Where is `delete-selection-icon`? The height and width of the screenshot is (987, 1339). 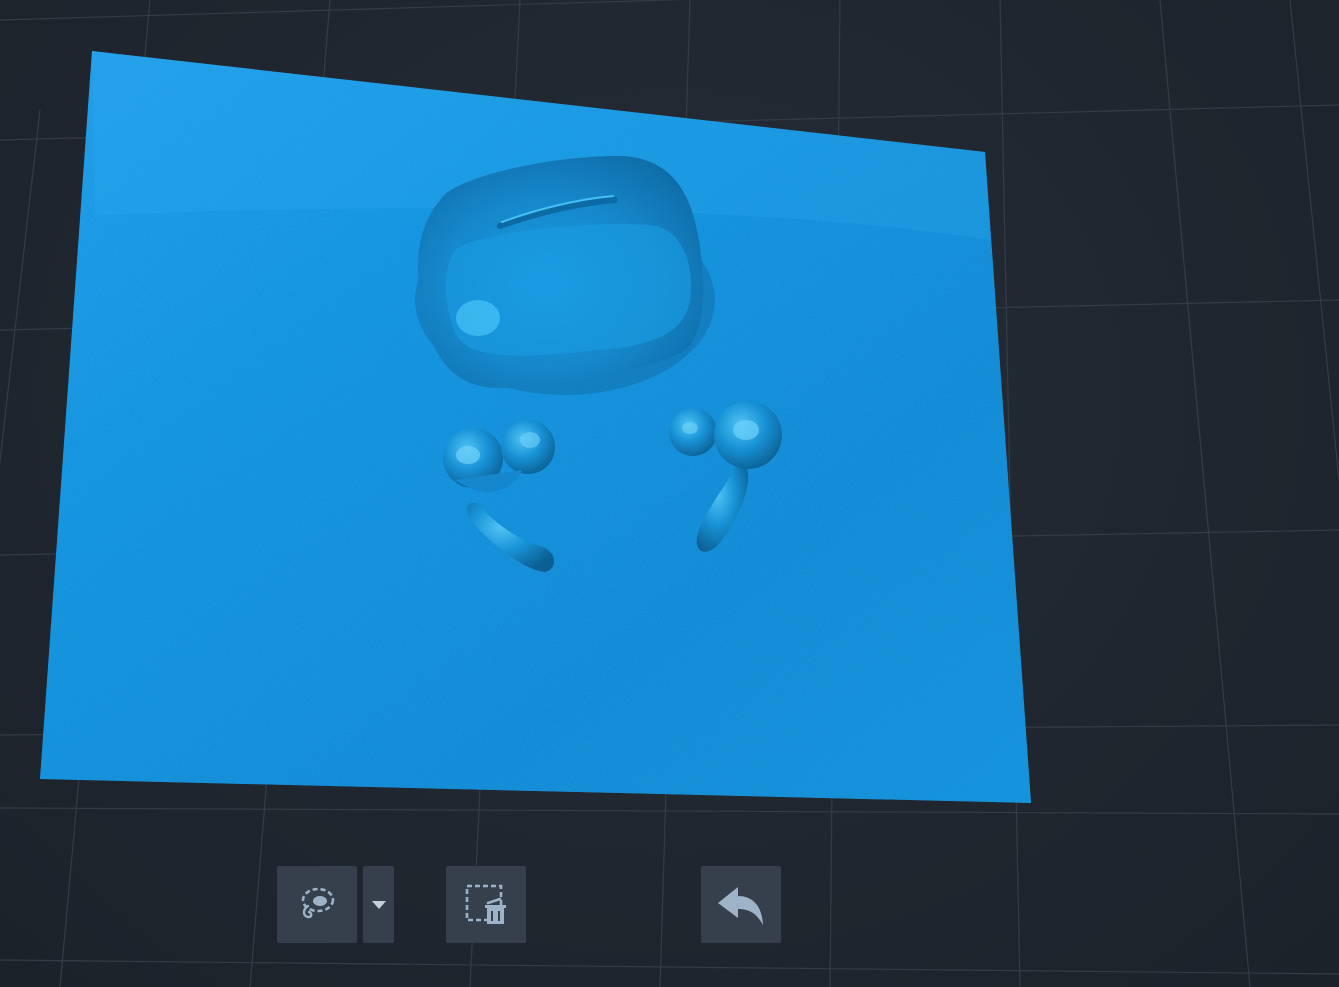 delete-selection-icon is located at coordinates (485, 904).